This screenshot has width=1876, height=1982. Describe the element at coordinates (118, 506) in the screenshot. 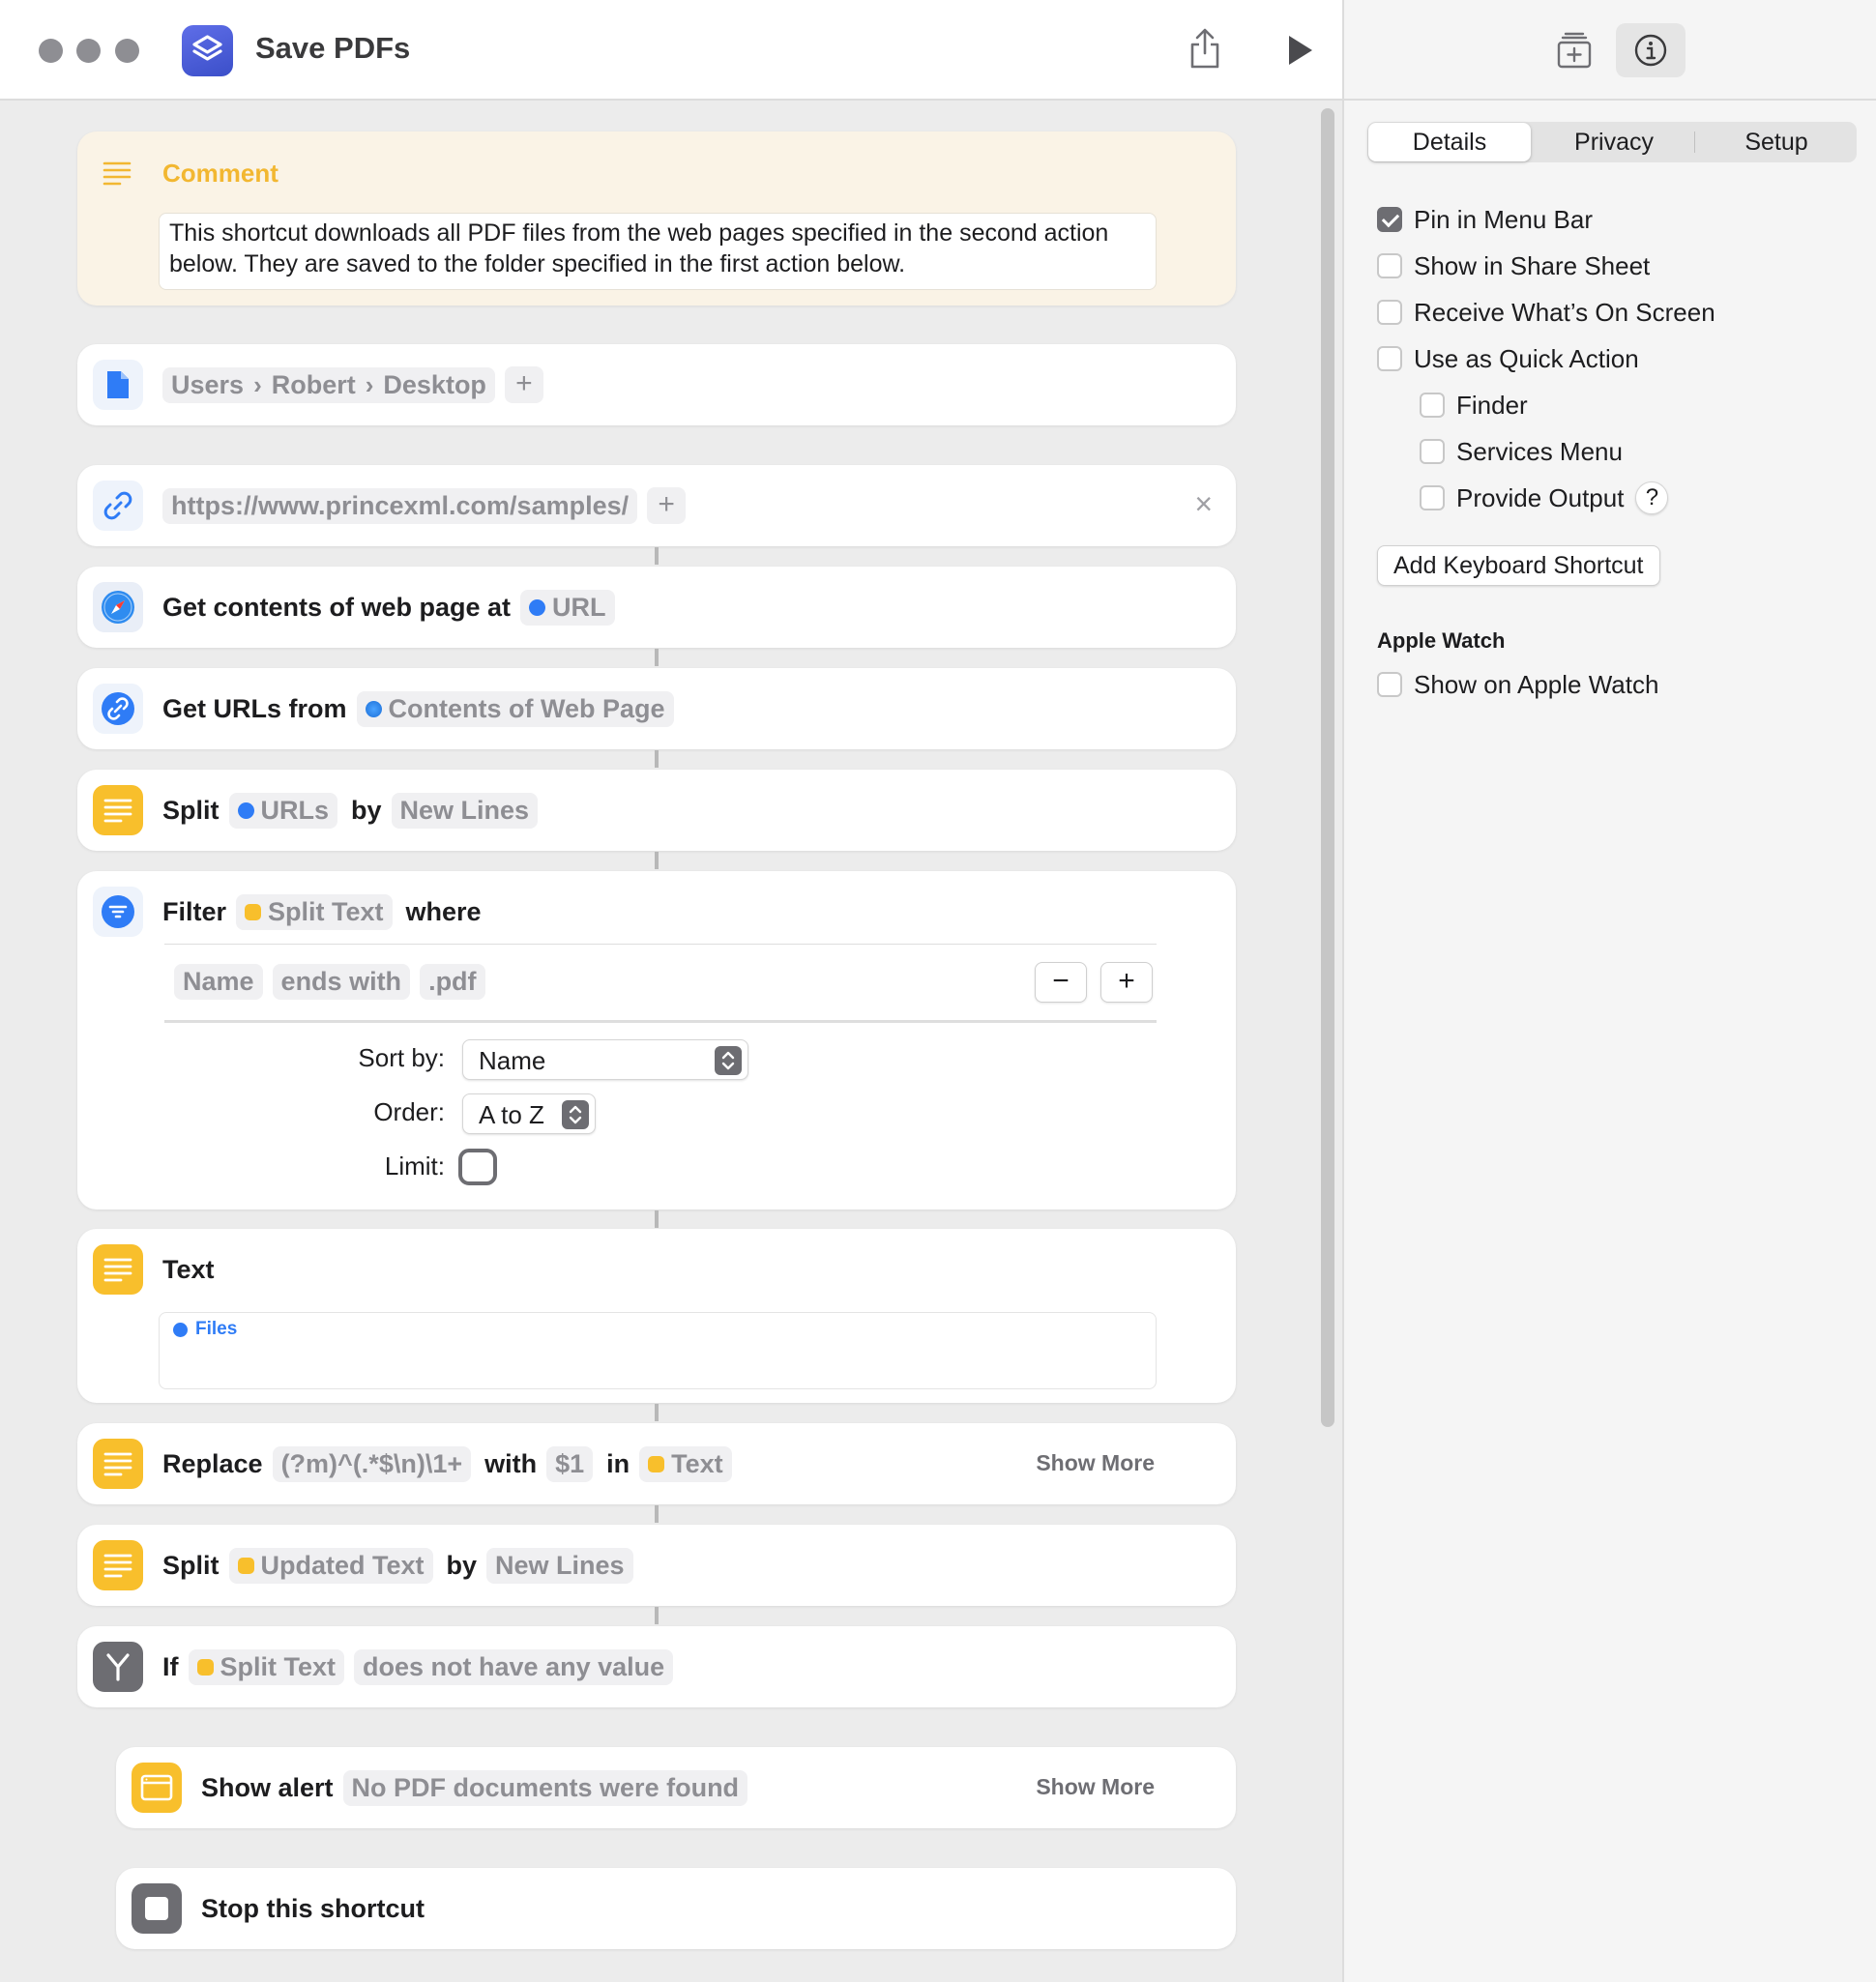

I see `link-icon` at that location.